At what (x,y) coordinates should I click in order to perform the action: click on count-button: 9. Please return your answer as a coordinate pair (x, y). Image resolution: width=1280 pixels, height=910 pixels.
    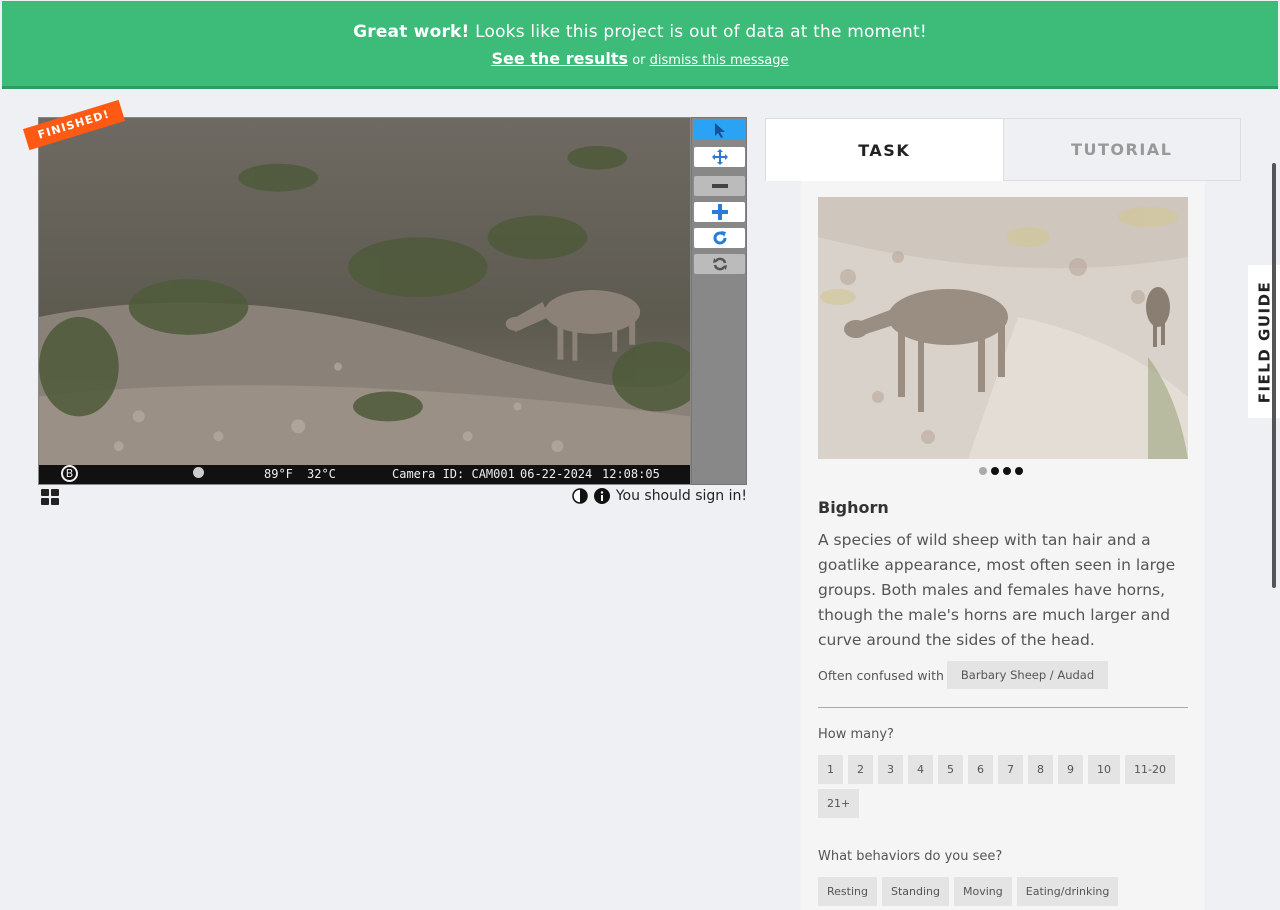
    Looking at the image, I should click on (1070, 769).